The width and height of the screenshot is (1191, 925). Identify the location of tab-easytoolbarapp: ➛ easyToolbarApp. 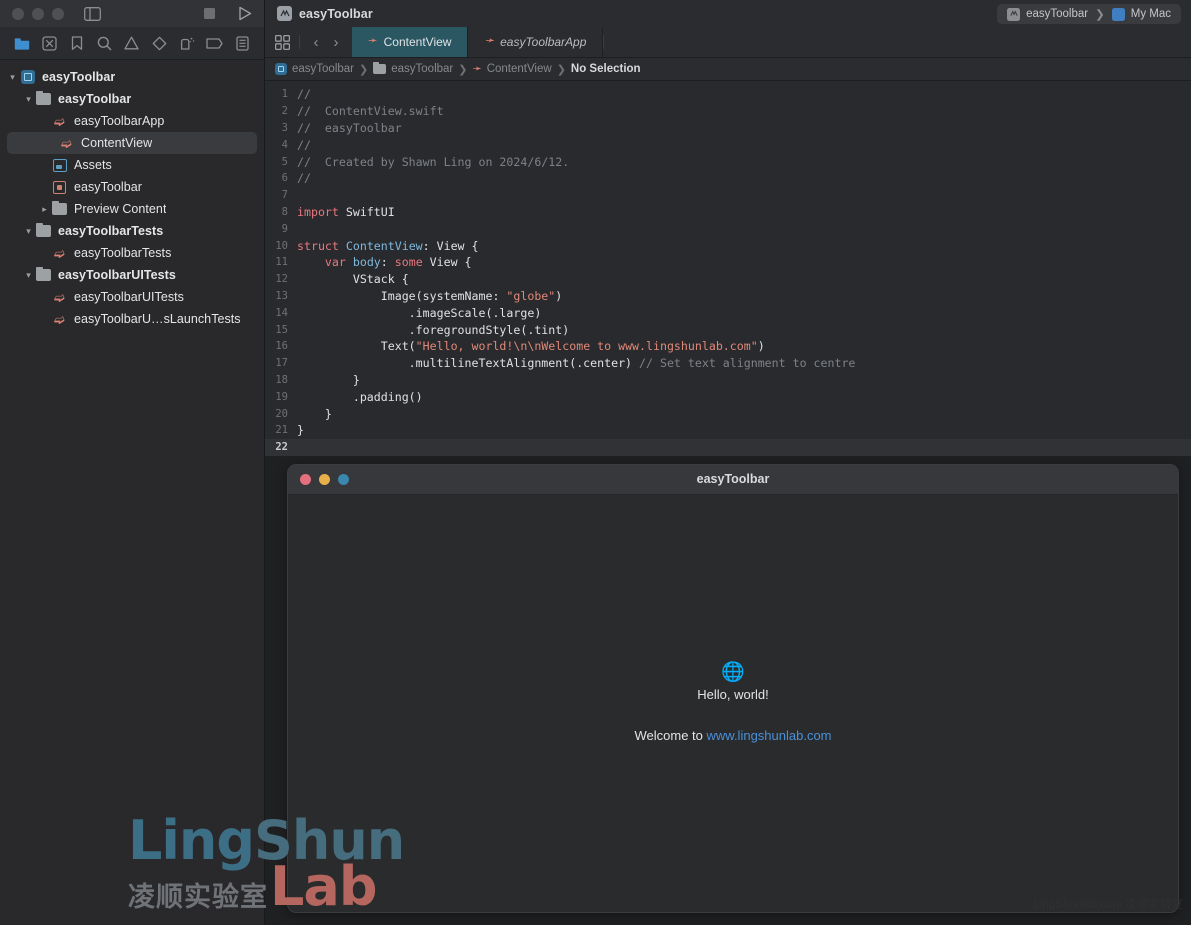
(536, 42).